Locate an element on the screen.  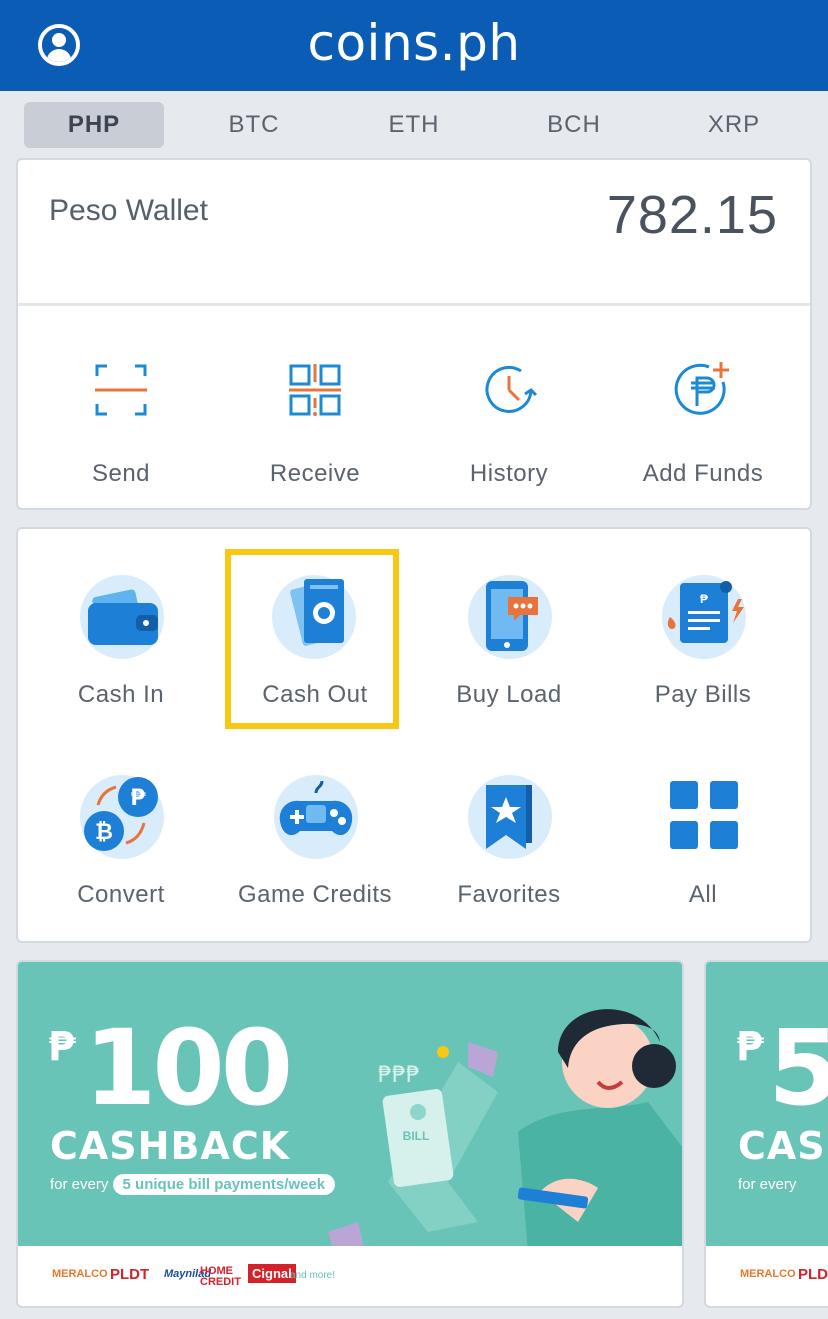
history-button: History is located at coordinates (509, 408).